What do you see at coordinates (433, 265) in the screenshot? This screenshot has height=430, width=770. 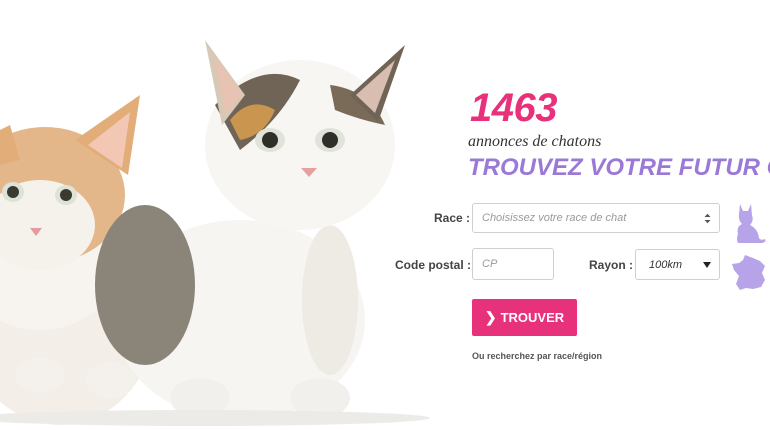 I see `postal-code-label: Code postal :` at bounding box center [433, 265].